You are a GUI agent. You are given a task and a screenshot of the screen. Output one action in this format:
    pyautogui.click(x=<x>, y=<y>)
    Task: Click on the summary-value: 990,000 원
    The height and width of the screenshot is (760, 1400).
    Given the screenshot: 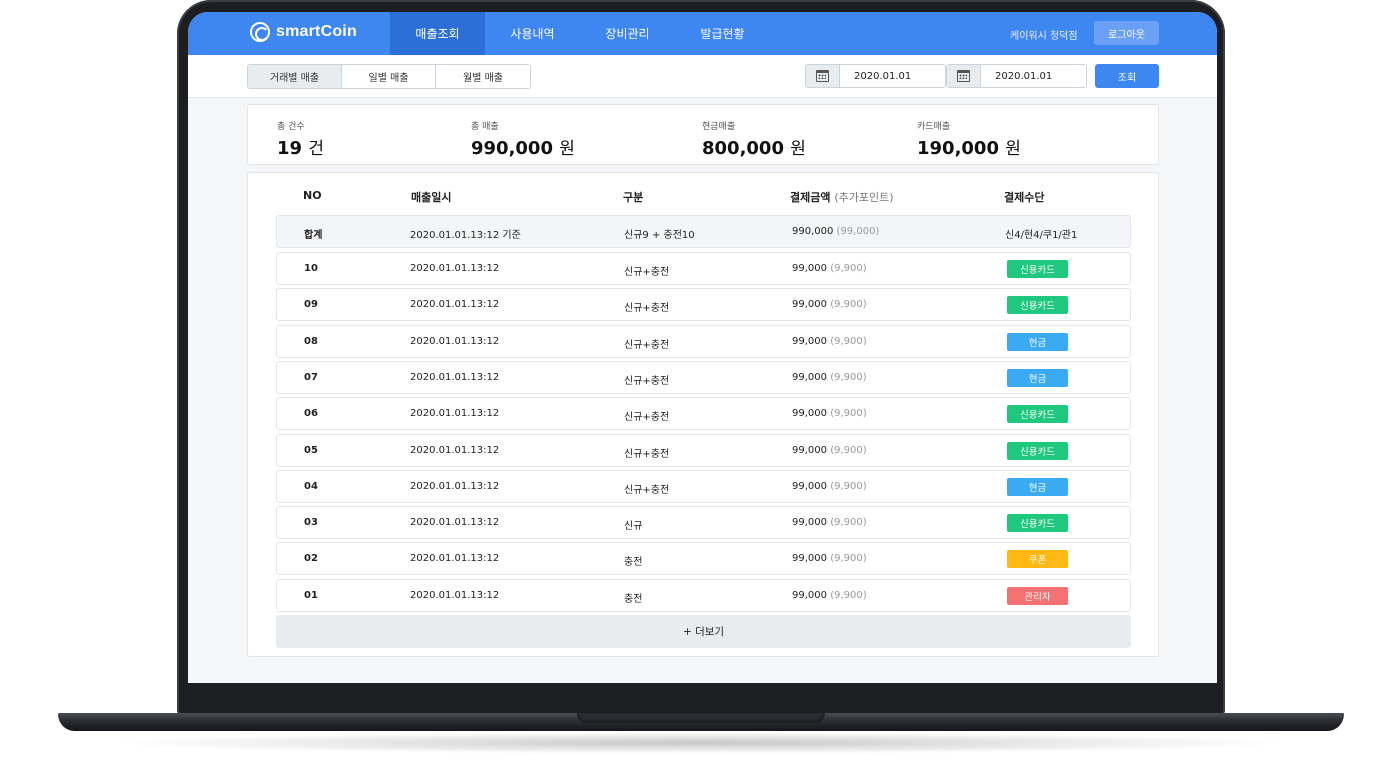 What is the action you would take?
    pyautogui.click(x=523, y=148)
    